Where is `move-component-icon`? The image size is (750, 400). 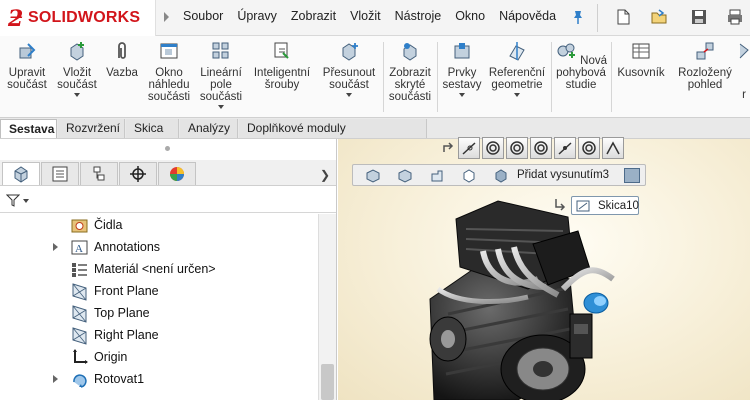 move-component-icon is located at coordinates (350, 52).